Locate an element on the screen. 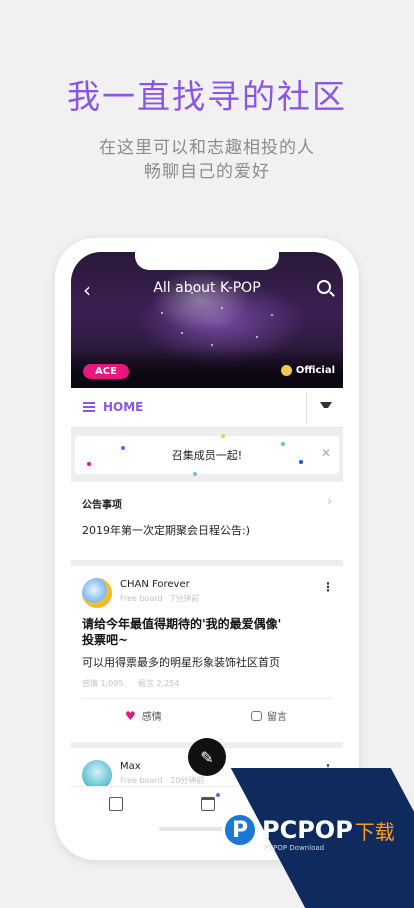 Image resolution: width=414 pixels, height=908 pixels. notice-item: 2019年第一次定期聚会日程公告:) is located at coordinates (166, 530).